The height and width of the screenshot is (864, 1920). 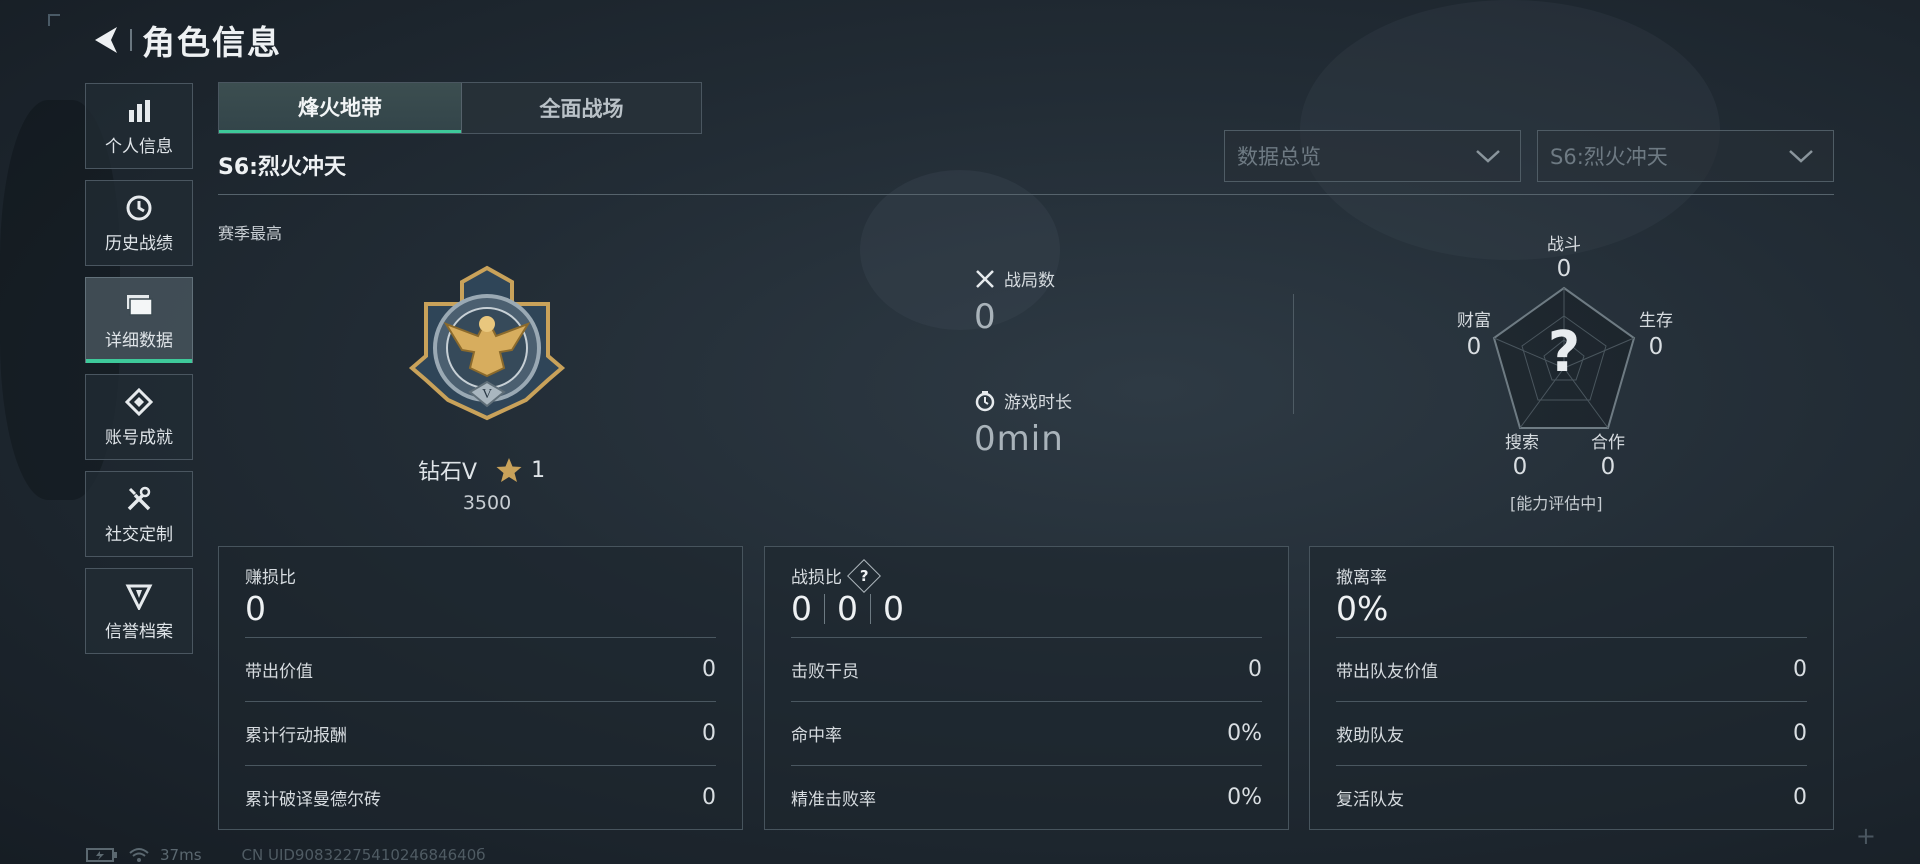 I want to click on sidebar-item-label: 社交定制, so click(x=139, y=534).